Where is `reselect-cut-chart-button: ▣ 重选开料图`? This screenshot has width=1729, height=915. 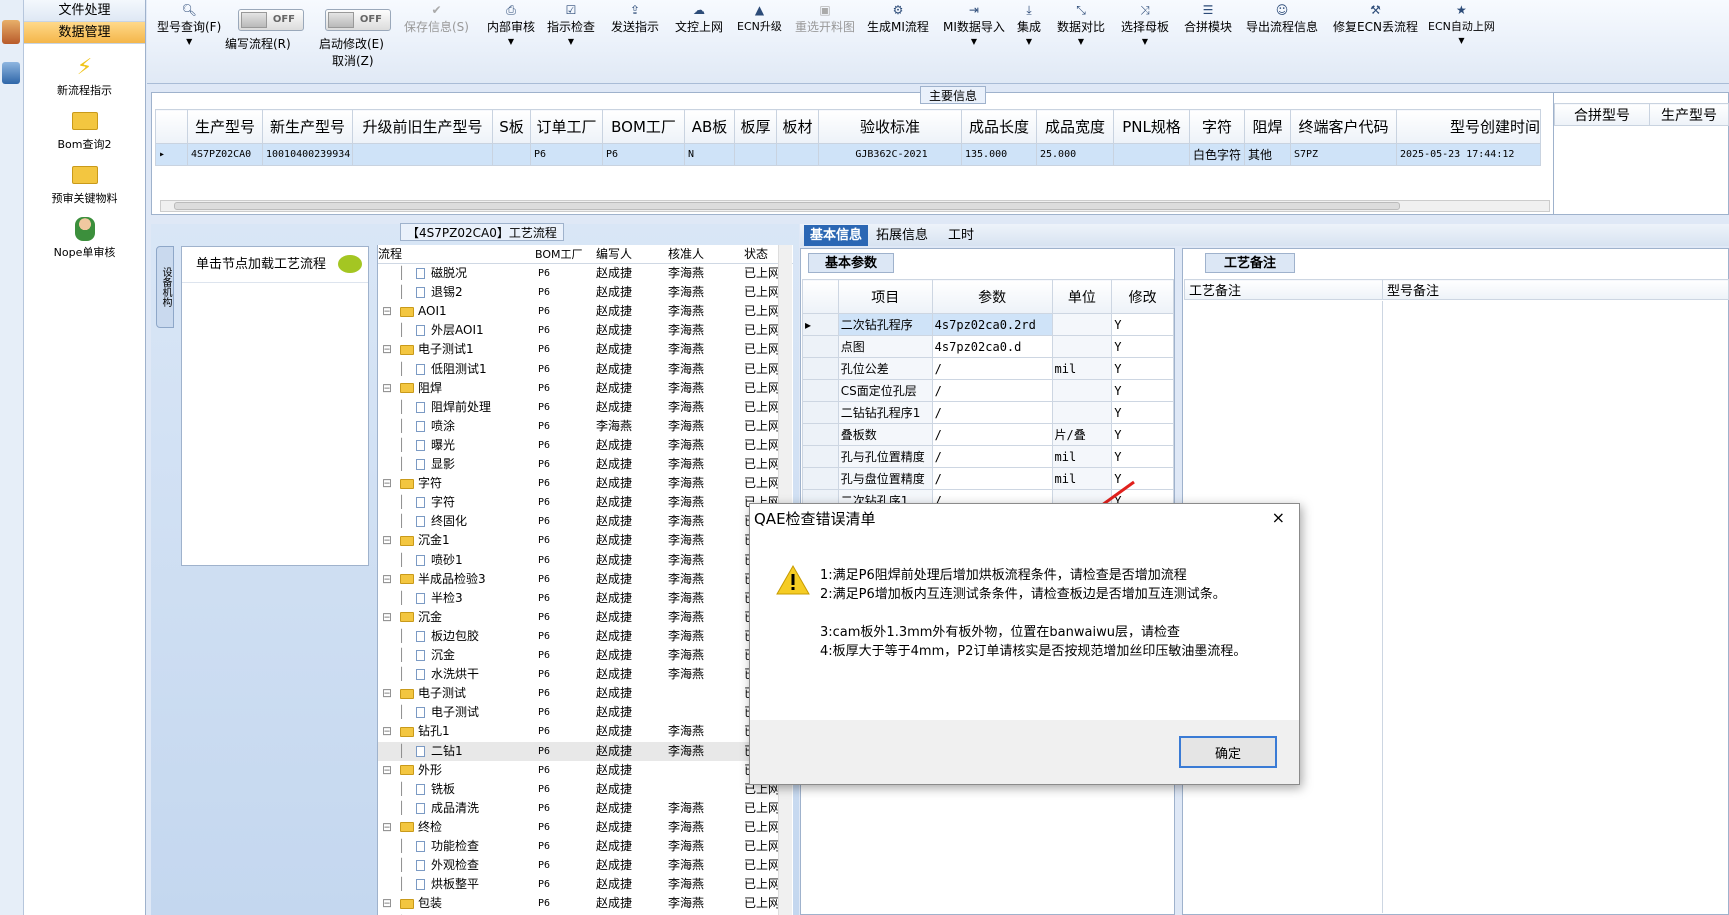 reselect-cut-chart-button: ▣ 重选开料图 is located at coordinates (825, 18).